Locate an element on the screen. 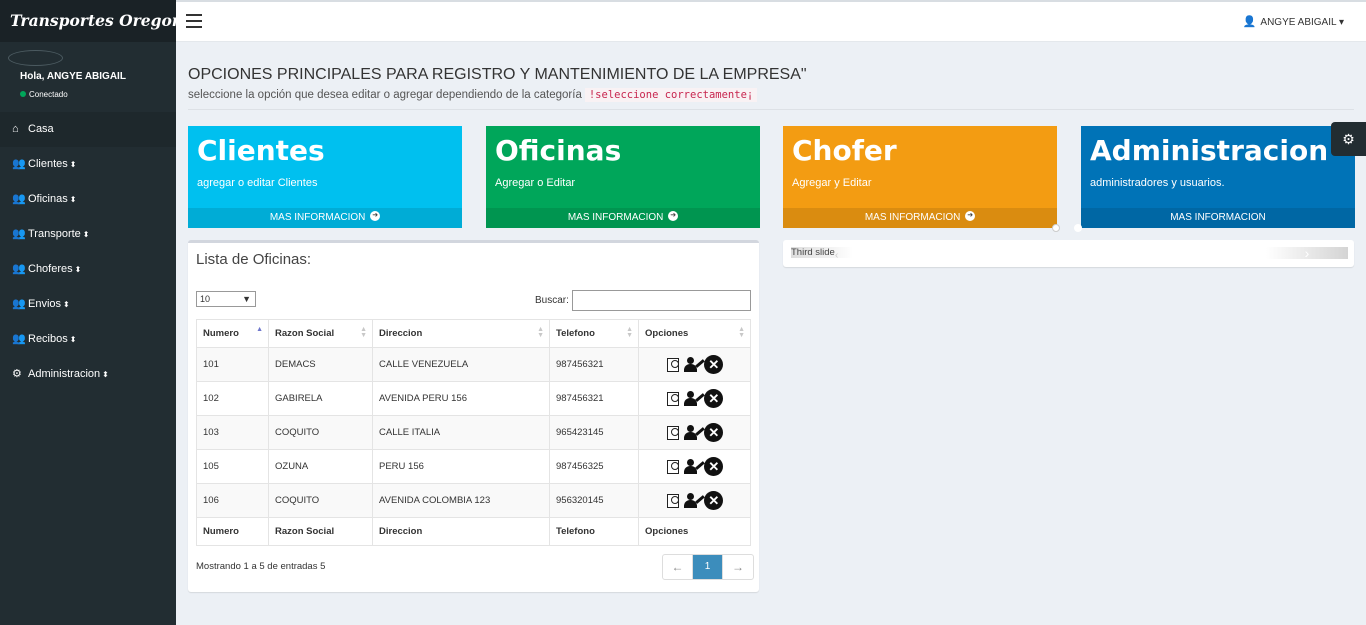 The height and width of the screenshot is (625, 1366). col-header-label: Numero is located at coordinates (221, 333).